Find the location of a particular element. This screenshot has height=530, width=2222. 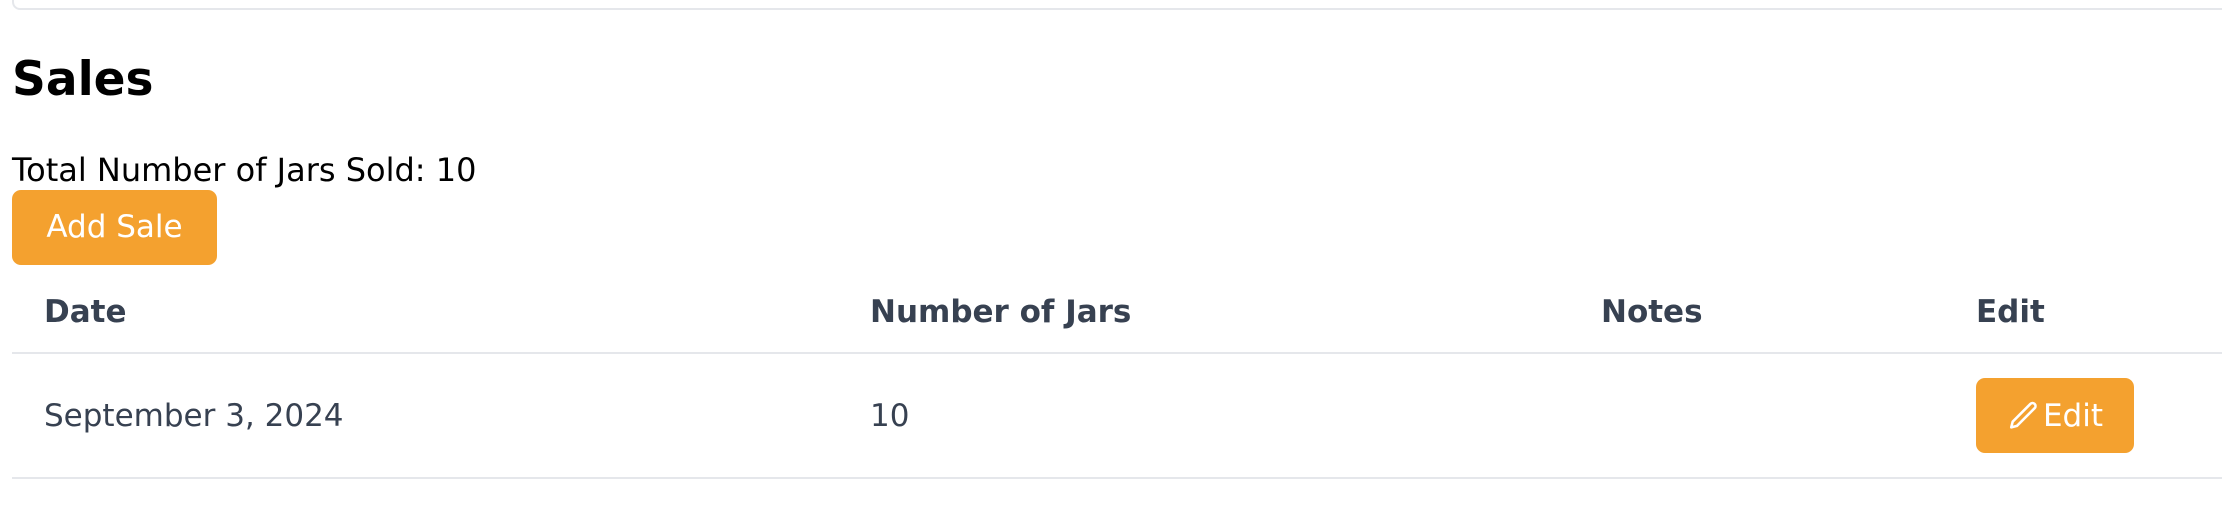

cell-edit: Edit is located at coordinates (2083, 416).